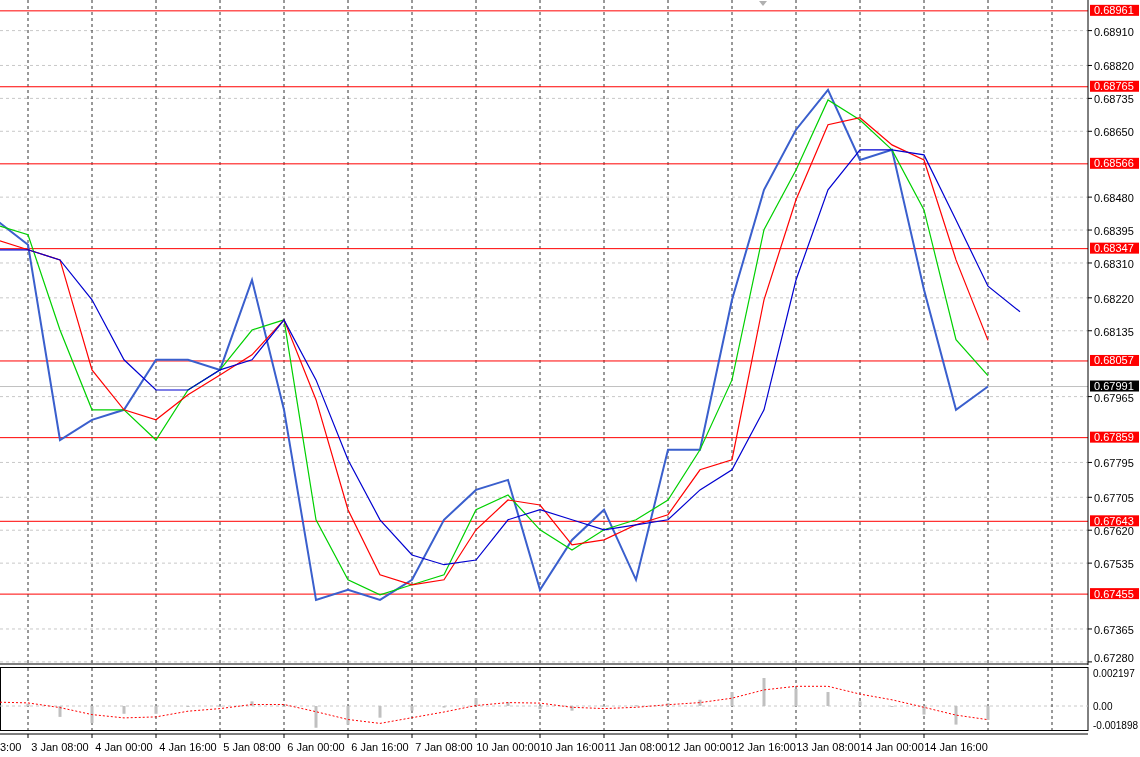 The image size is (1140, 757). Describe the element at coordinates (1114, 531) in the screenshot. I see `axis-tick-label: 0.67620` at that location.